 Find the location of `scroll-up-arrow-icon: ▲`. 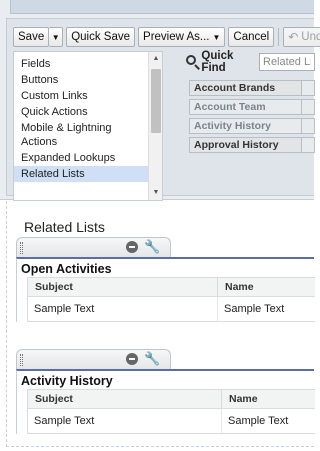

scroll-up-arrow-icon: ▲ is located at coordinates (155, 59).